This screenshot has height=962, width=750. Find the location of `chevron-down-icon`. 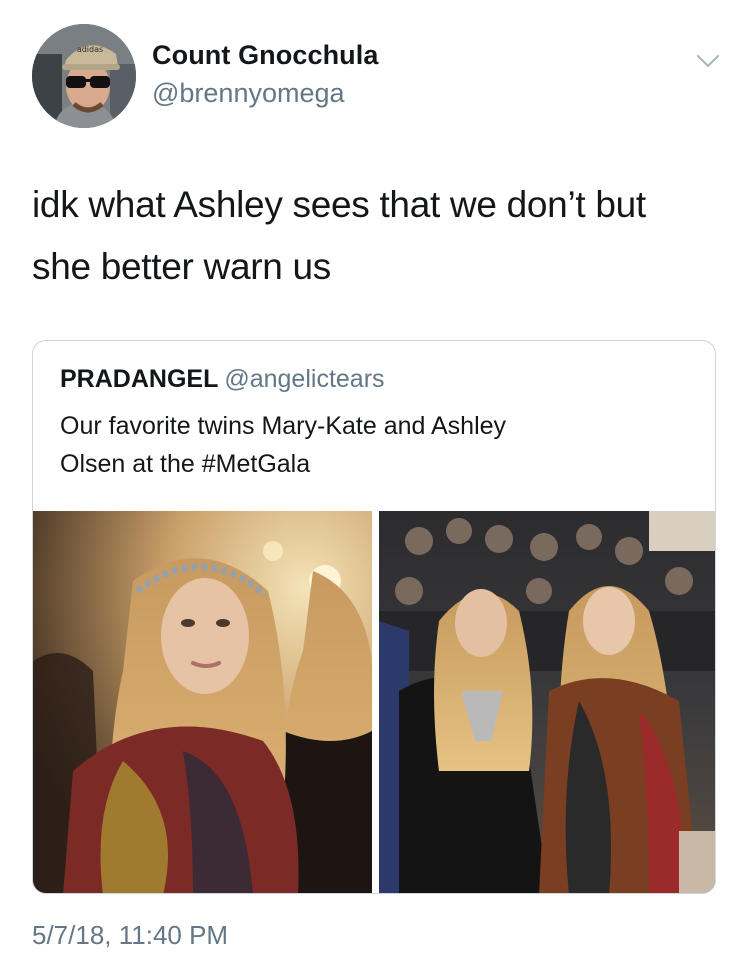

chevron-down-icon is located at coordinates (708, 60).